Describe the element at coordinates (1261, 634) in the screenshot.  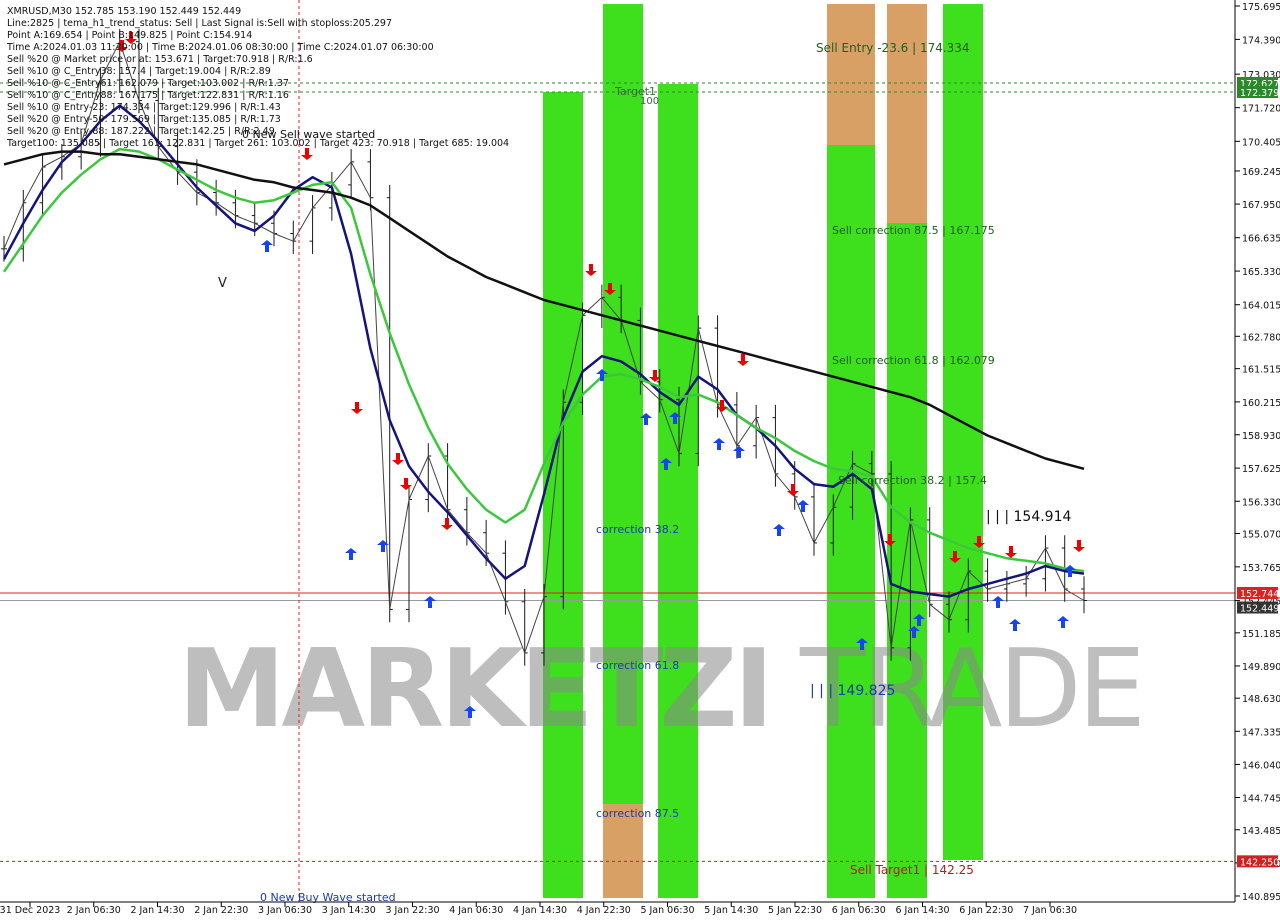
I see `y-tick-label: 151.185` at that location.